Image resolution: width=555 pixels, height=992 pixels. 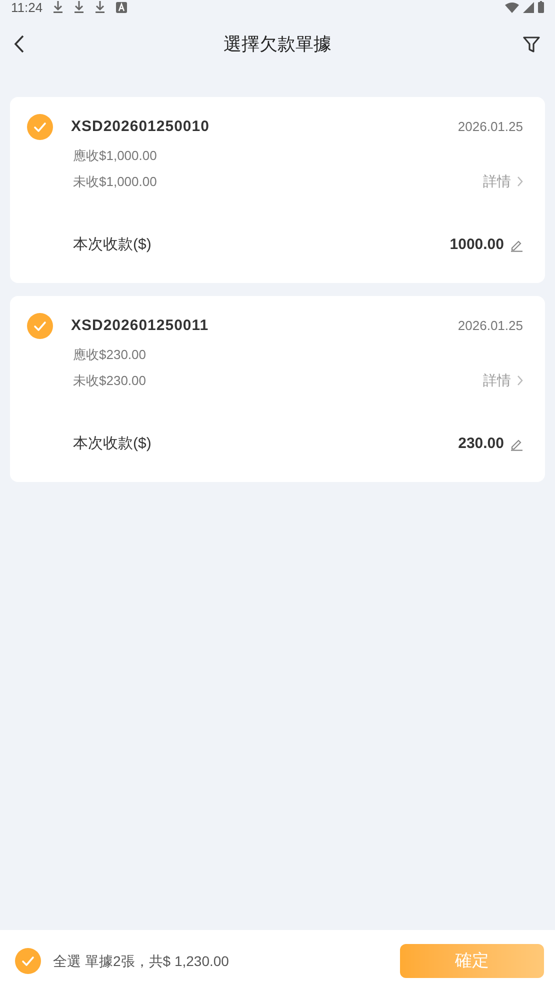 I want to click on signal-icon, so click(x=528, y=7).